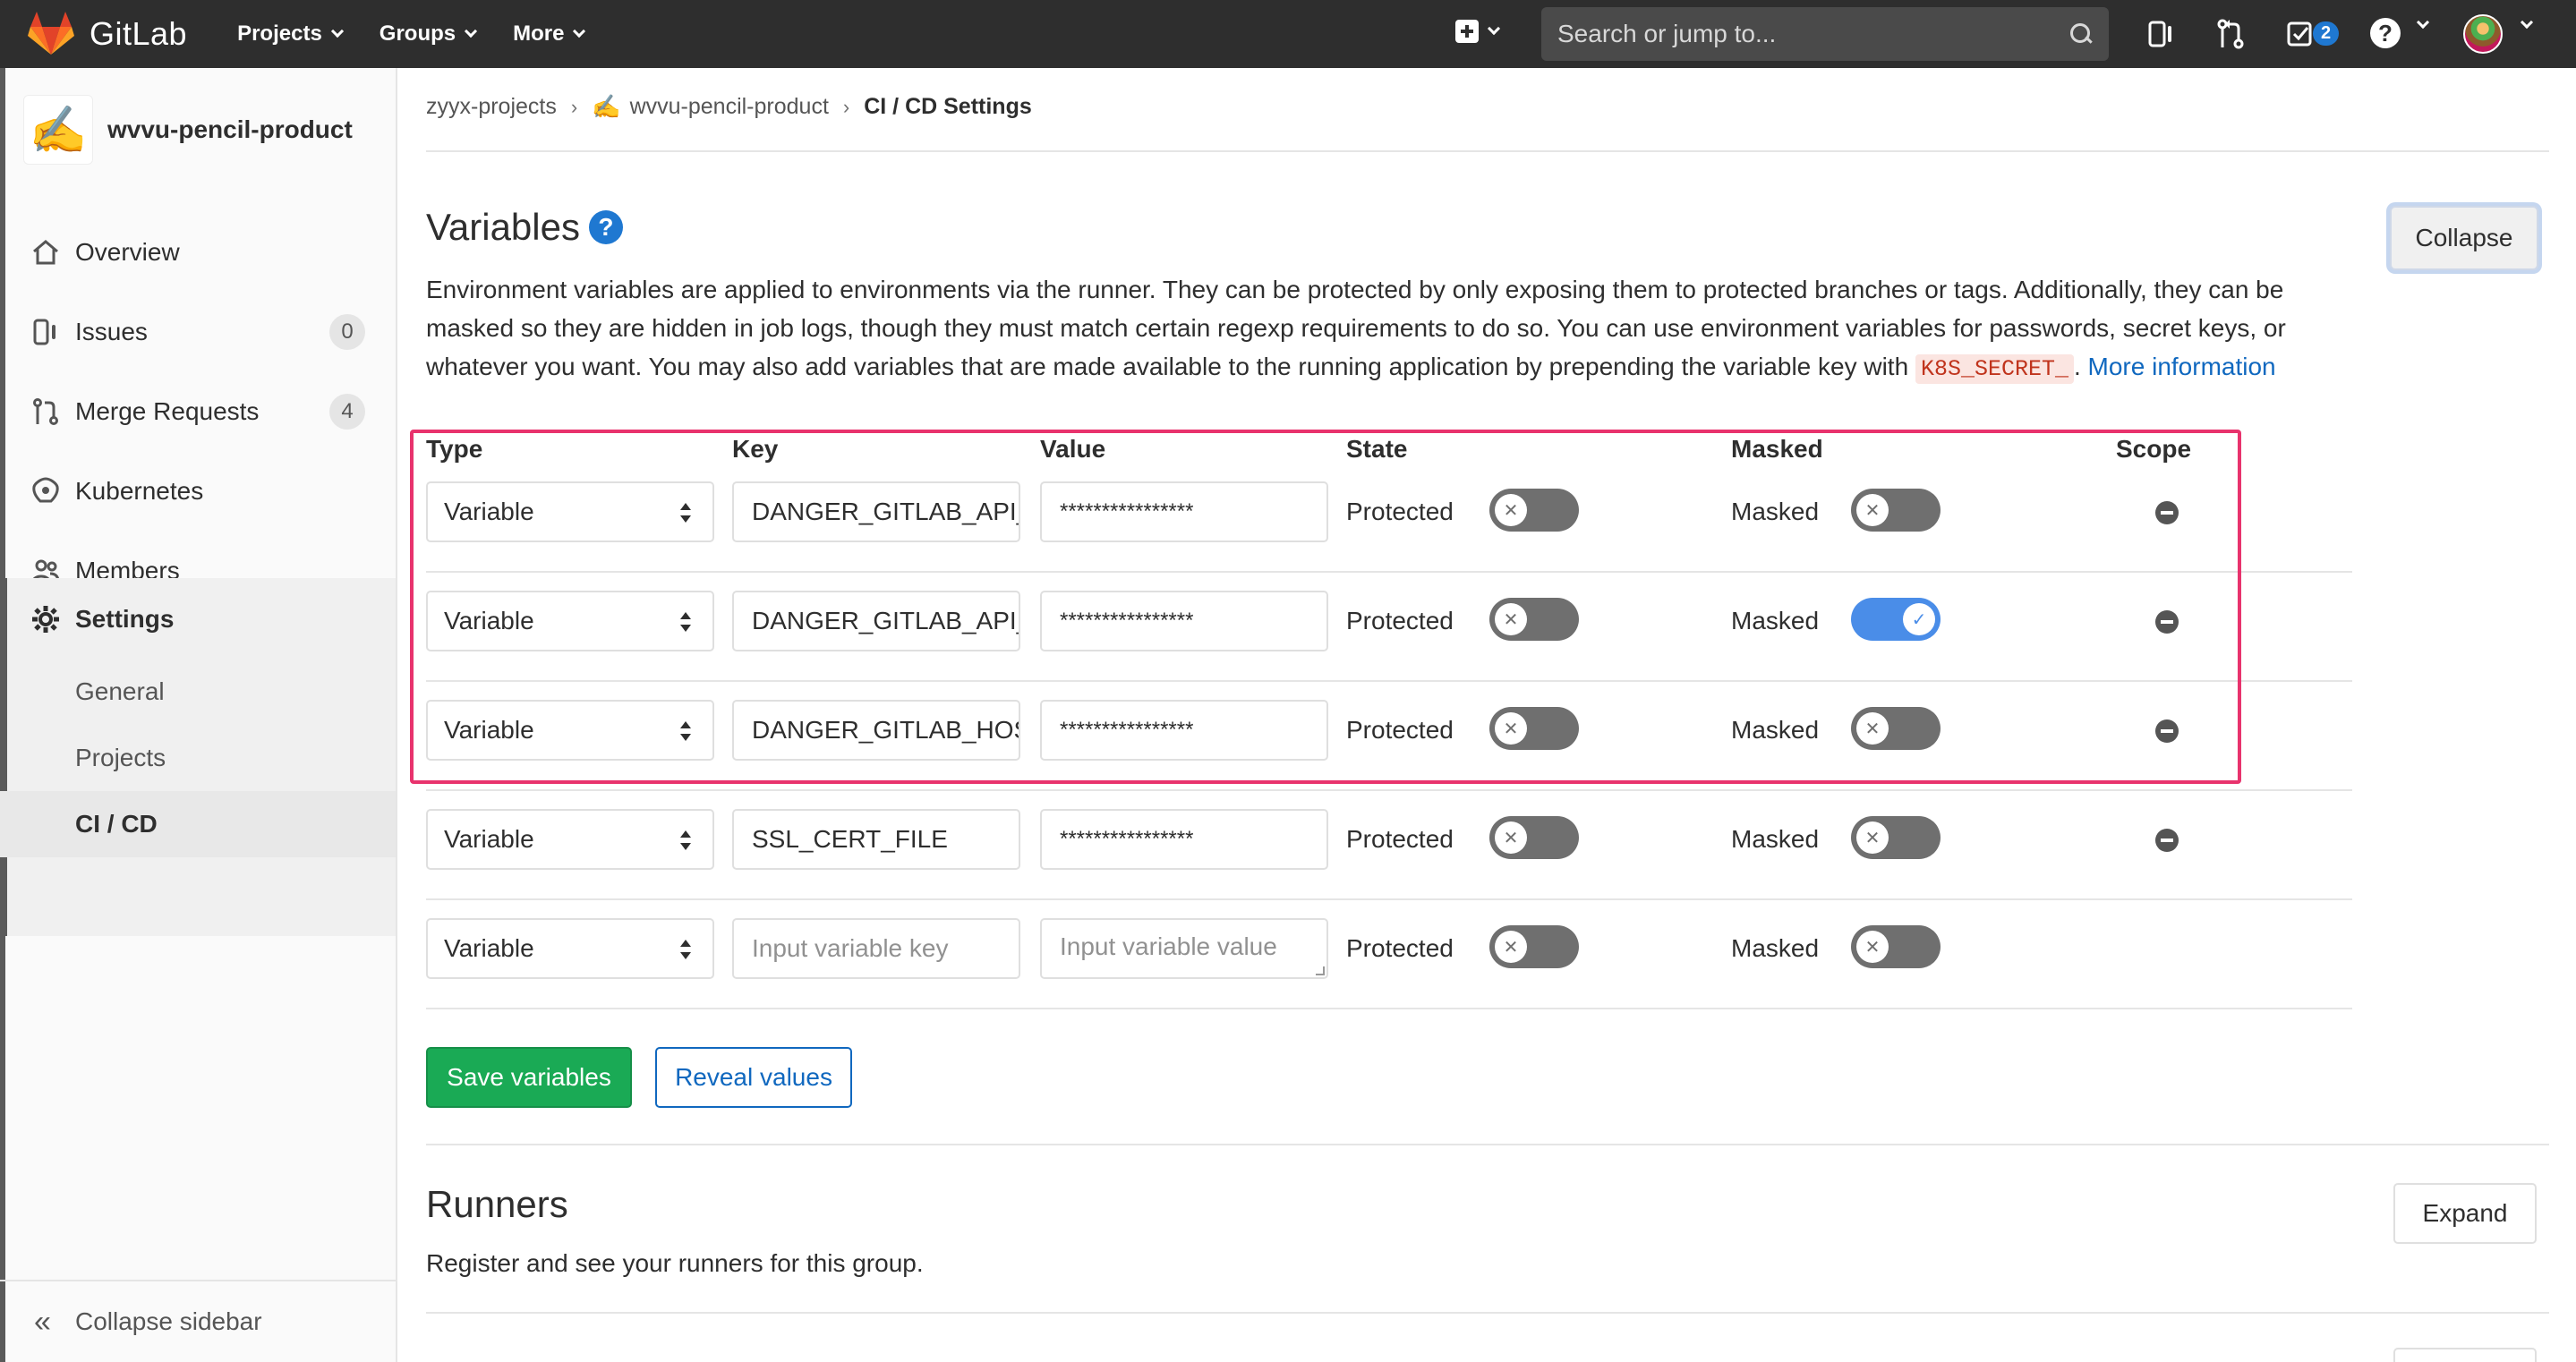 The height and width of the screenshot is (1362, 2576). What do you see at coordinates (139, 33) in the screenshot?
I see `brand-name: GitLab` at bounding box center [139, 33].